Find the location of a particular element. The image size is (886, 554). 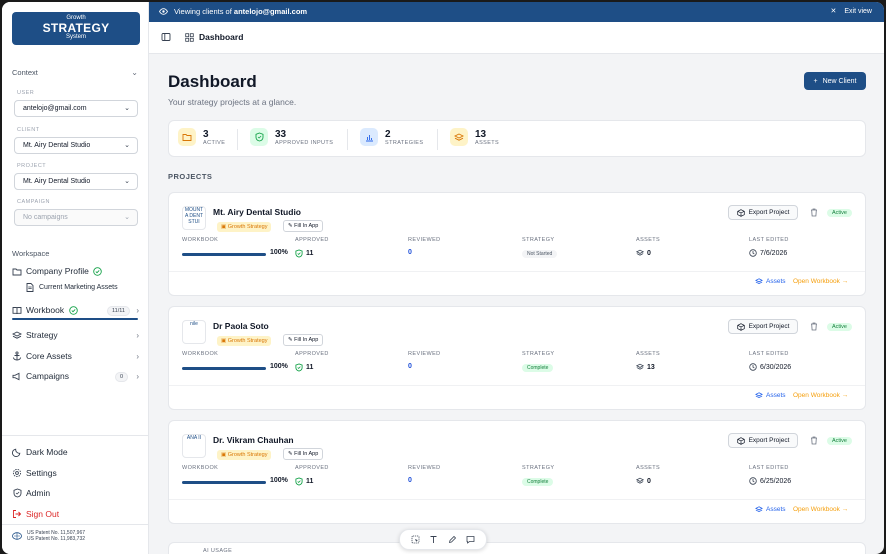

project-logo-text: nile is located at coordinates (194, 324).